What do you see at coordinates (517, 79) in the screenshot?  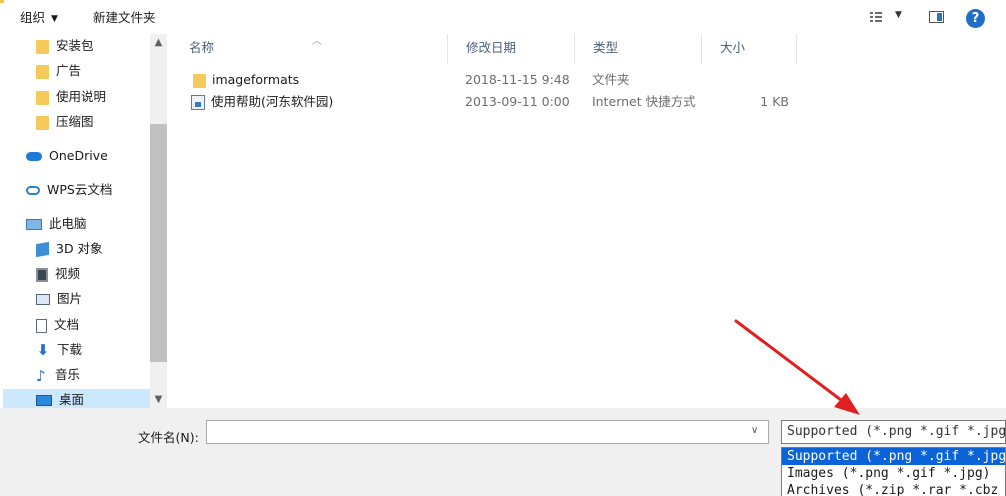 I see `file-modified-cell: 2018-11-15 9:48` at bounding box center [517, 79].